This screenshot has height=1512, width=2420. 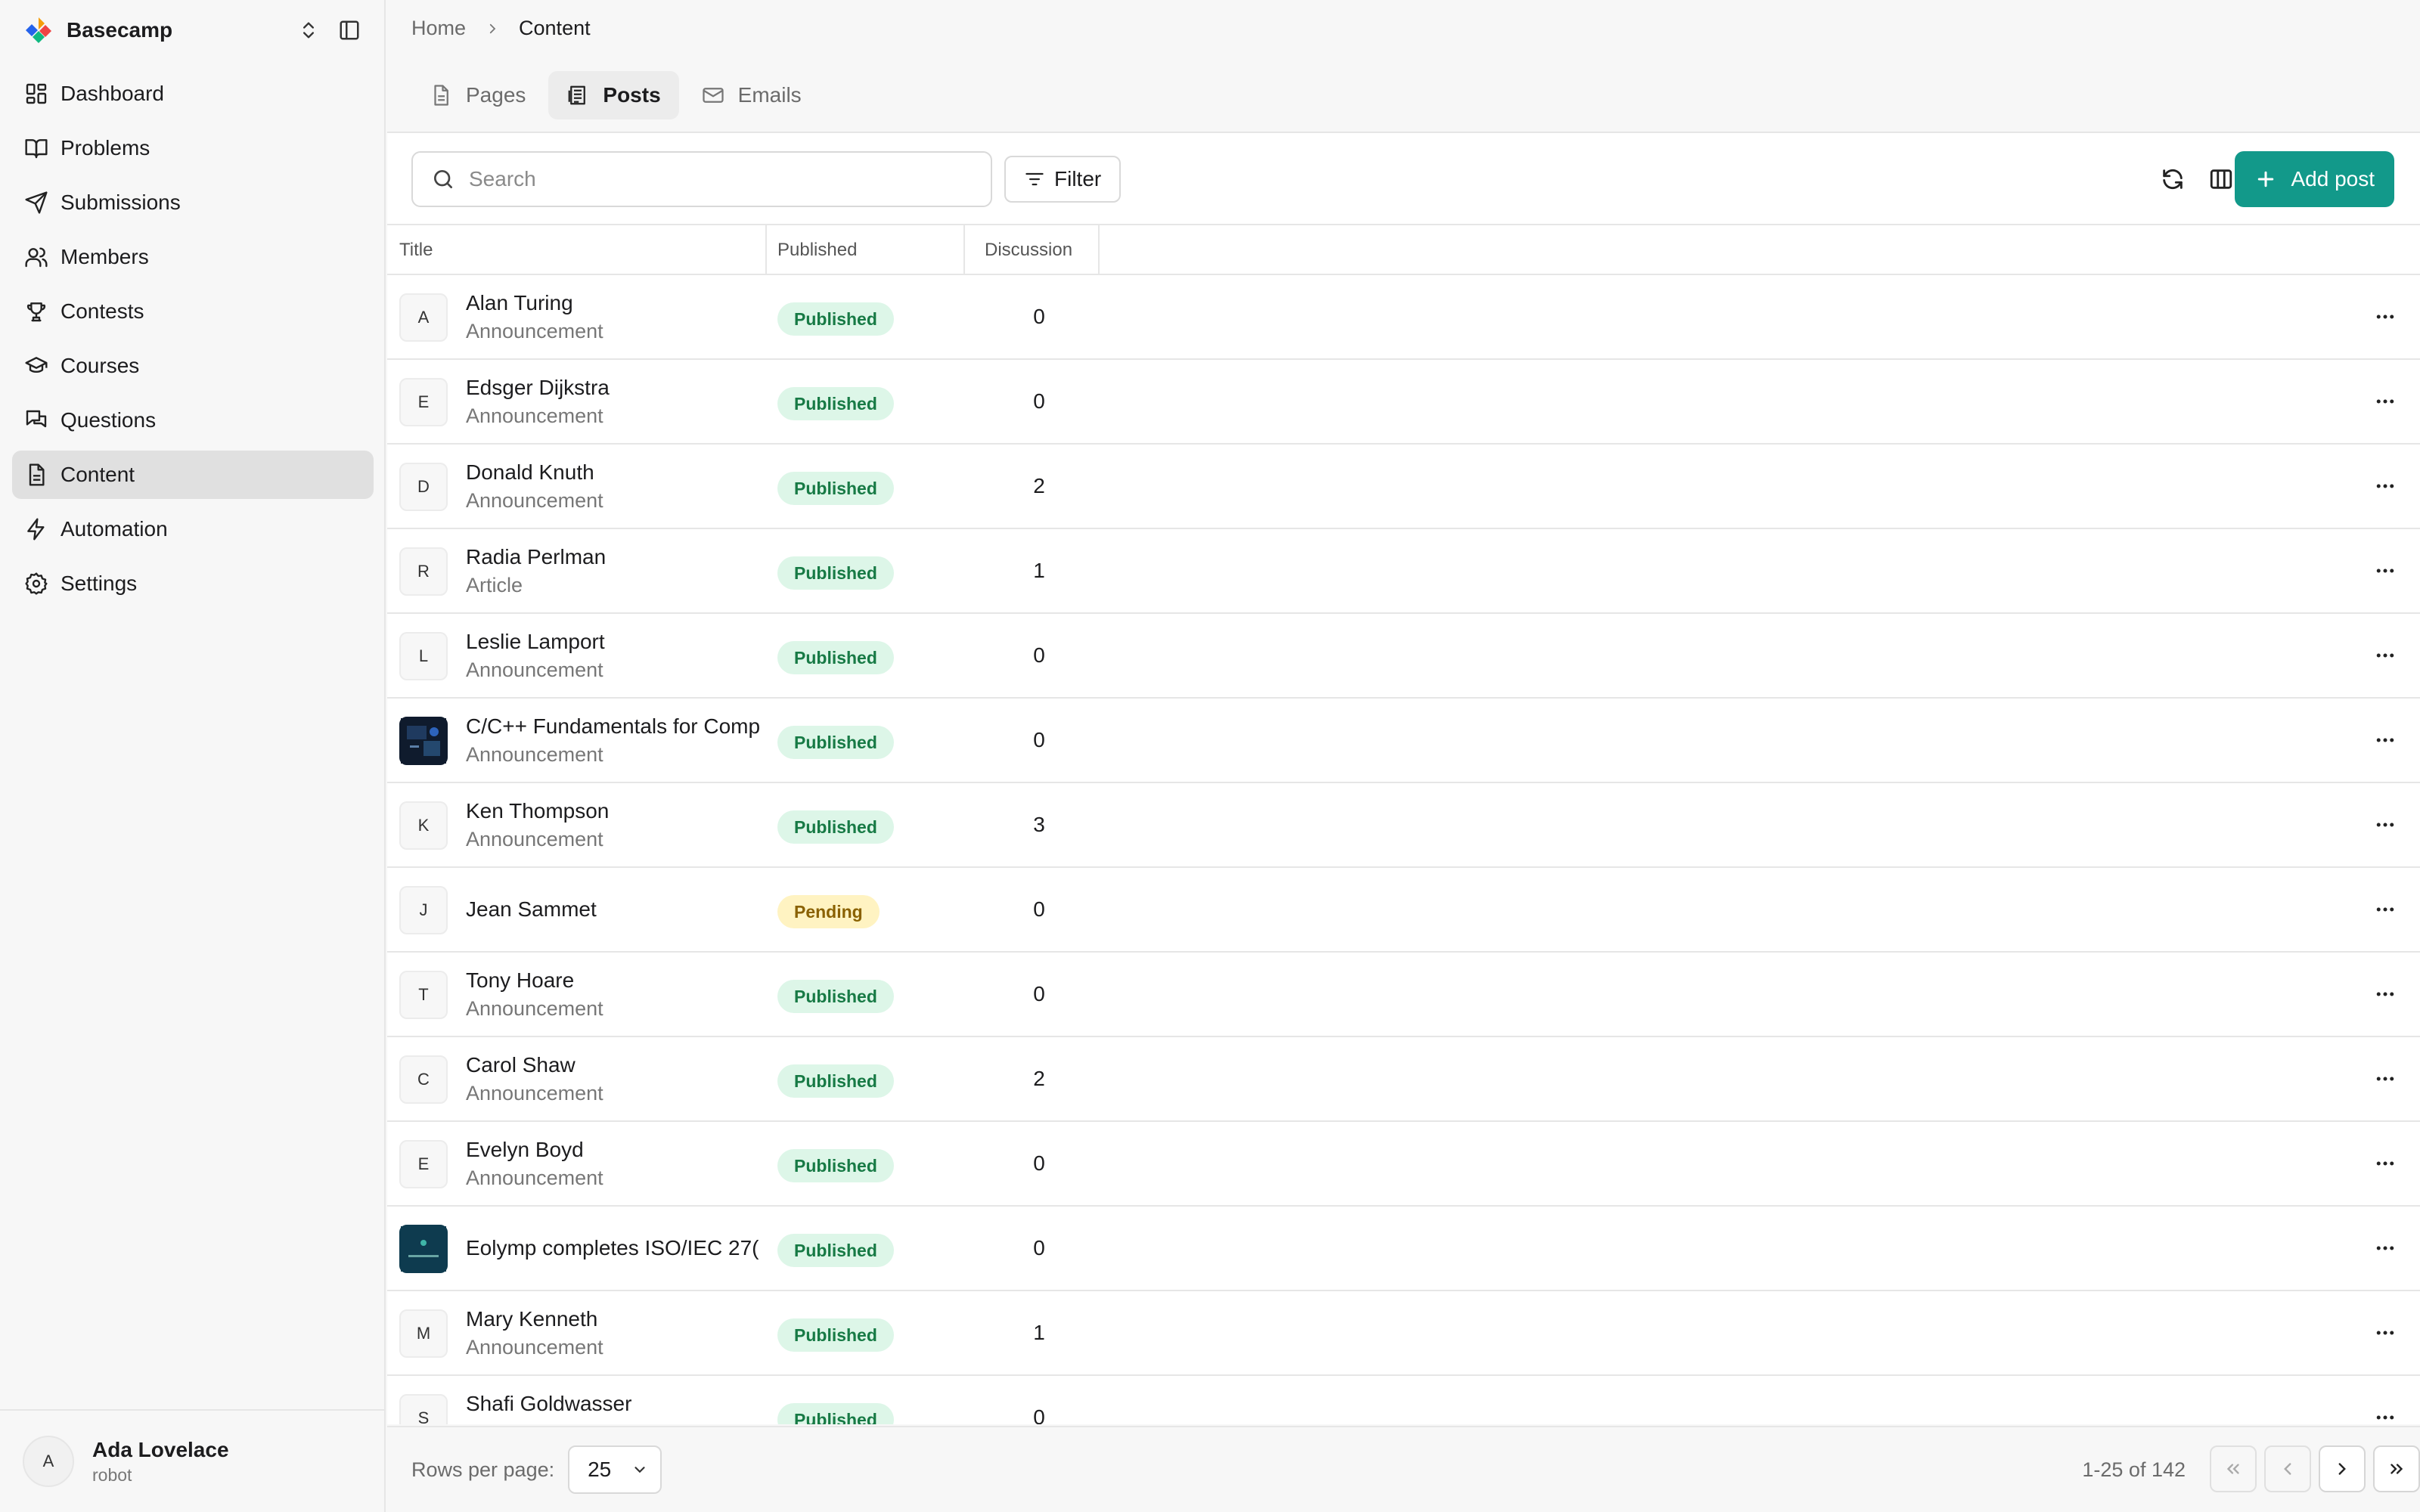 I want to click on table-row: K Ken Thompson Announcement Published 3, so click(x=1403, y=826).